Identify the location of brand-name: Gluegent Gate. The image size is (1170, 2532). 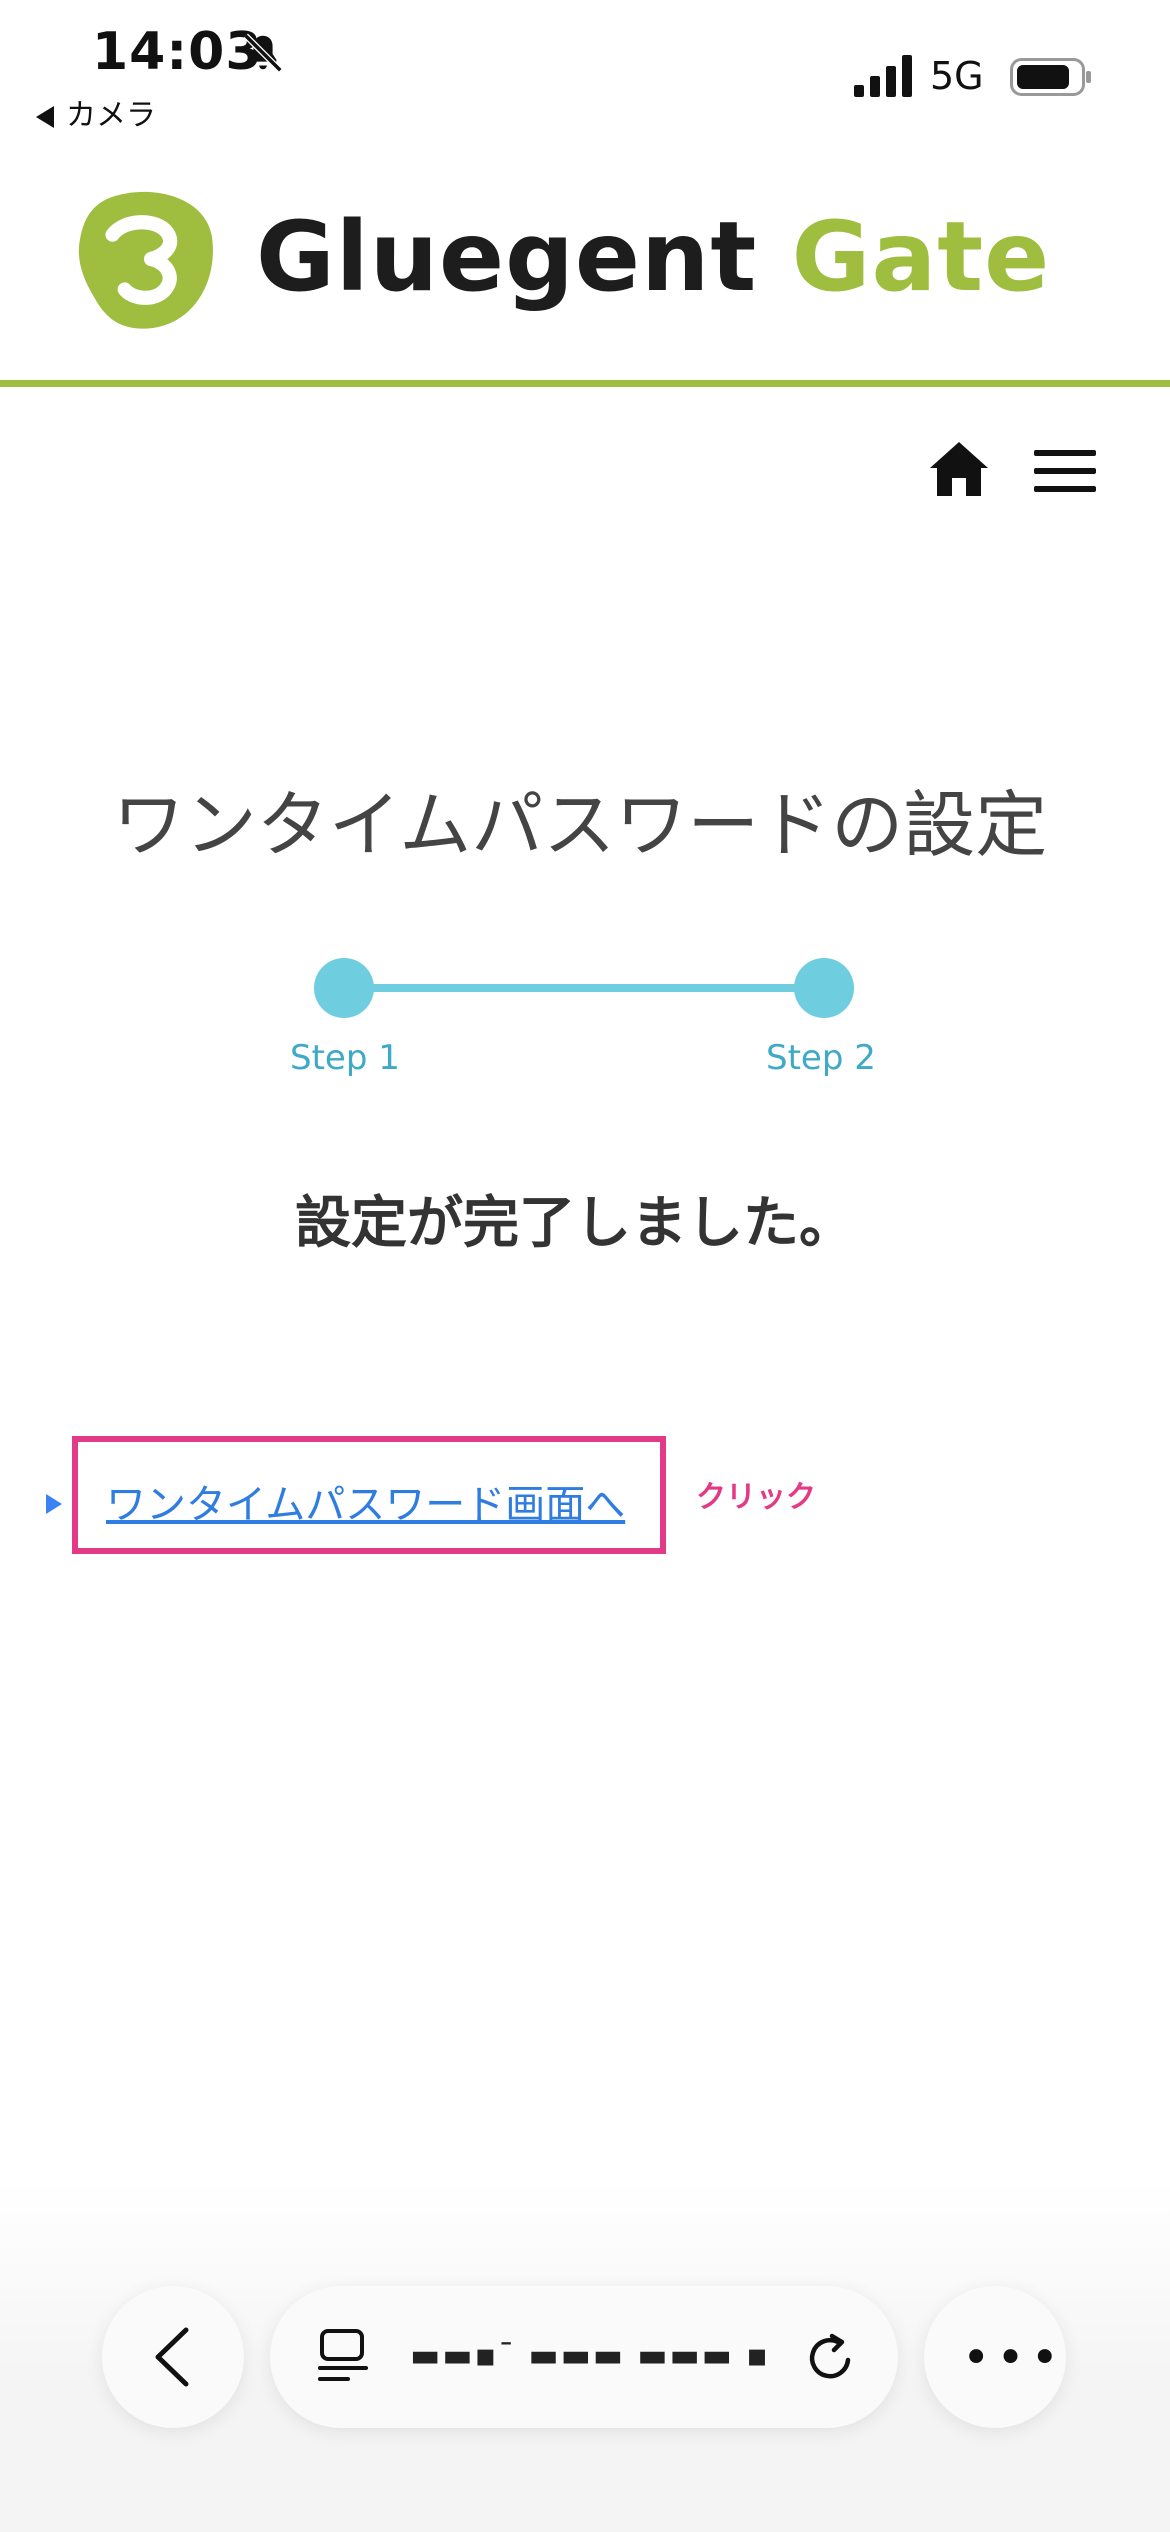
(653, 257).